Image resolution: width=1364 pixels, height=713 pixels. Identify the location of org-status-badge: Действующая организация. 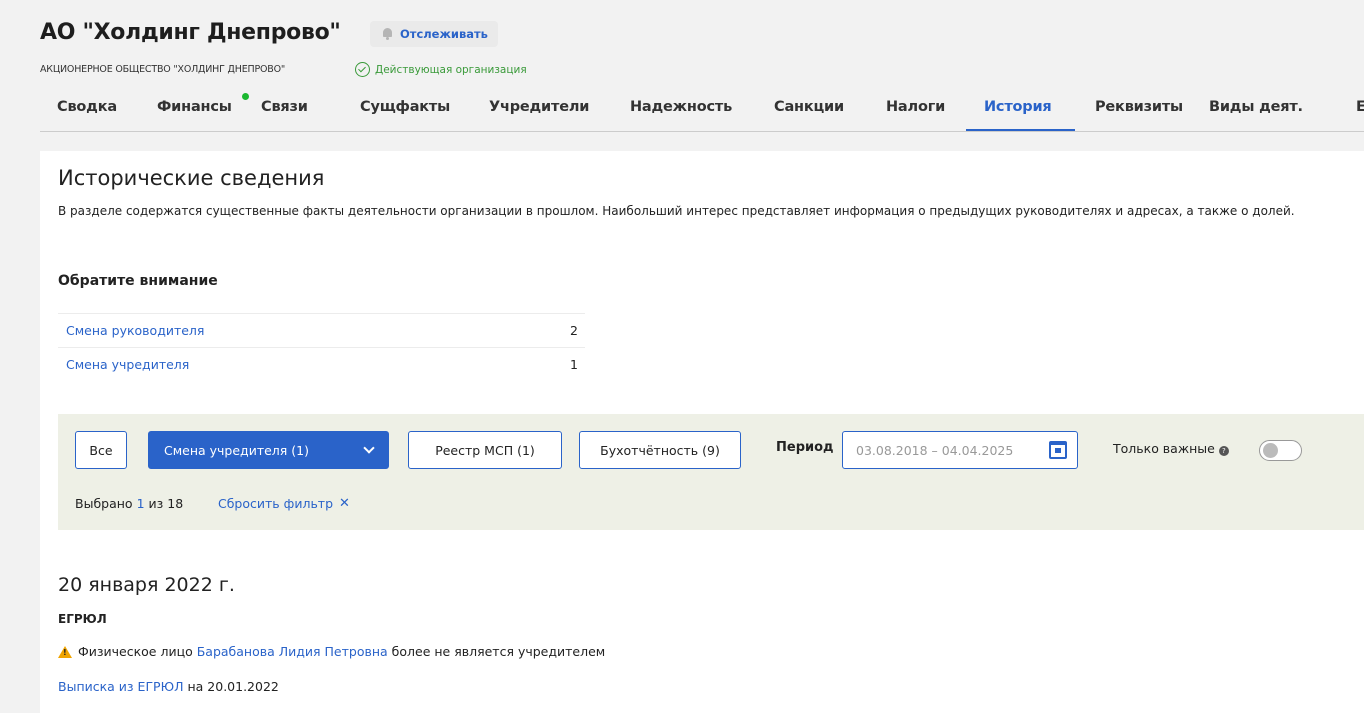
(441, 69).